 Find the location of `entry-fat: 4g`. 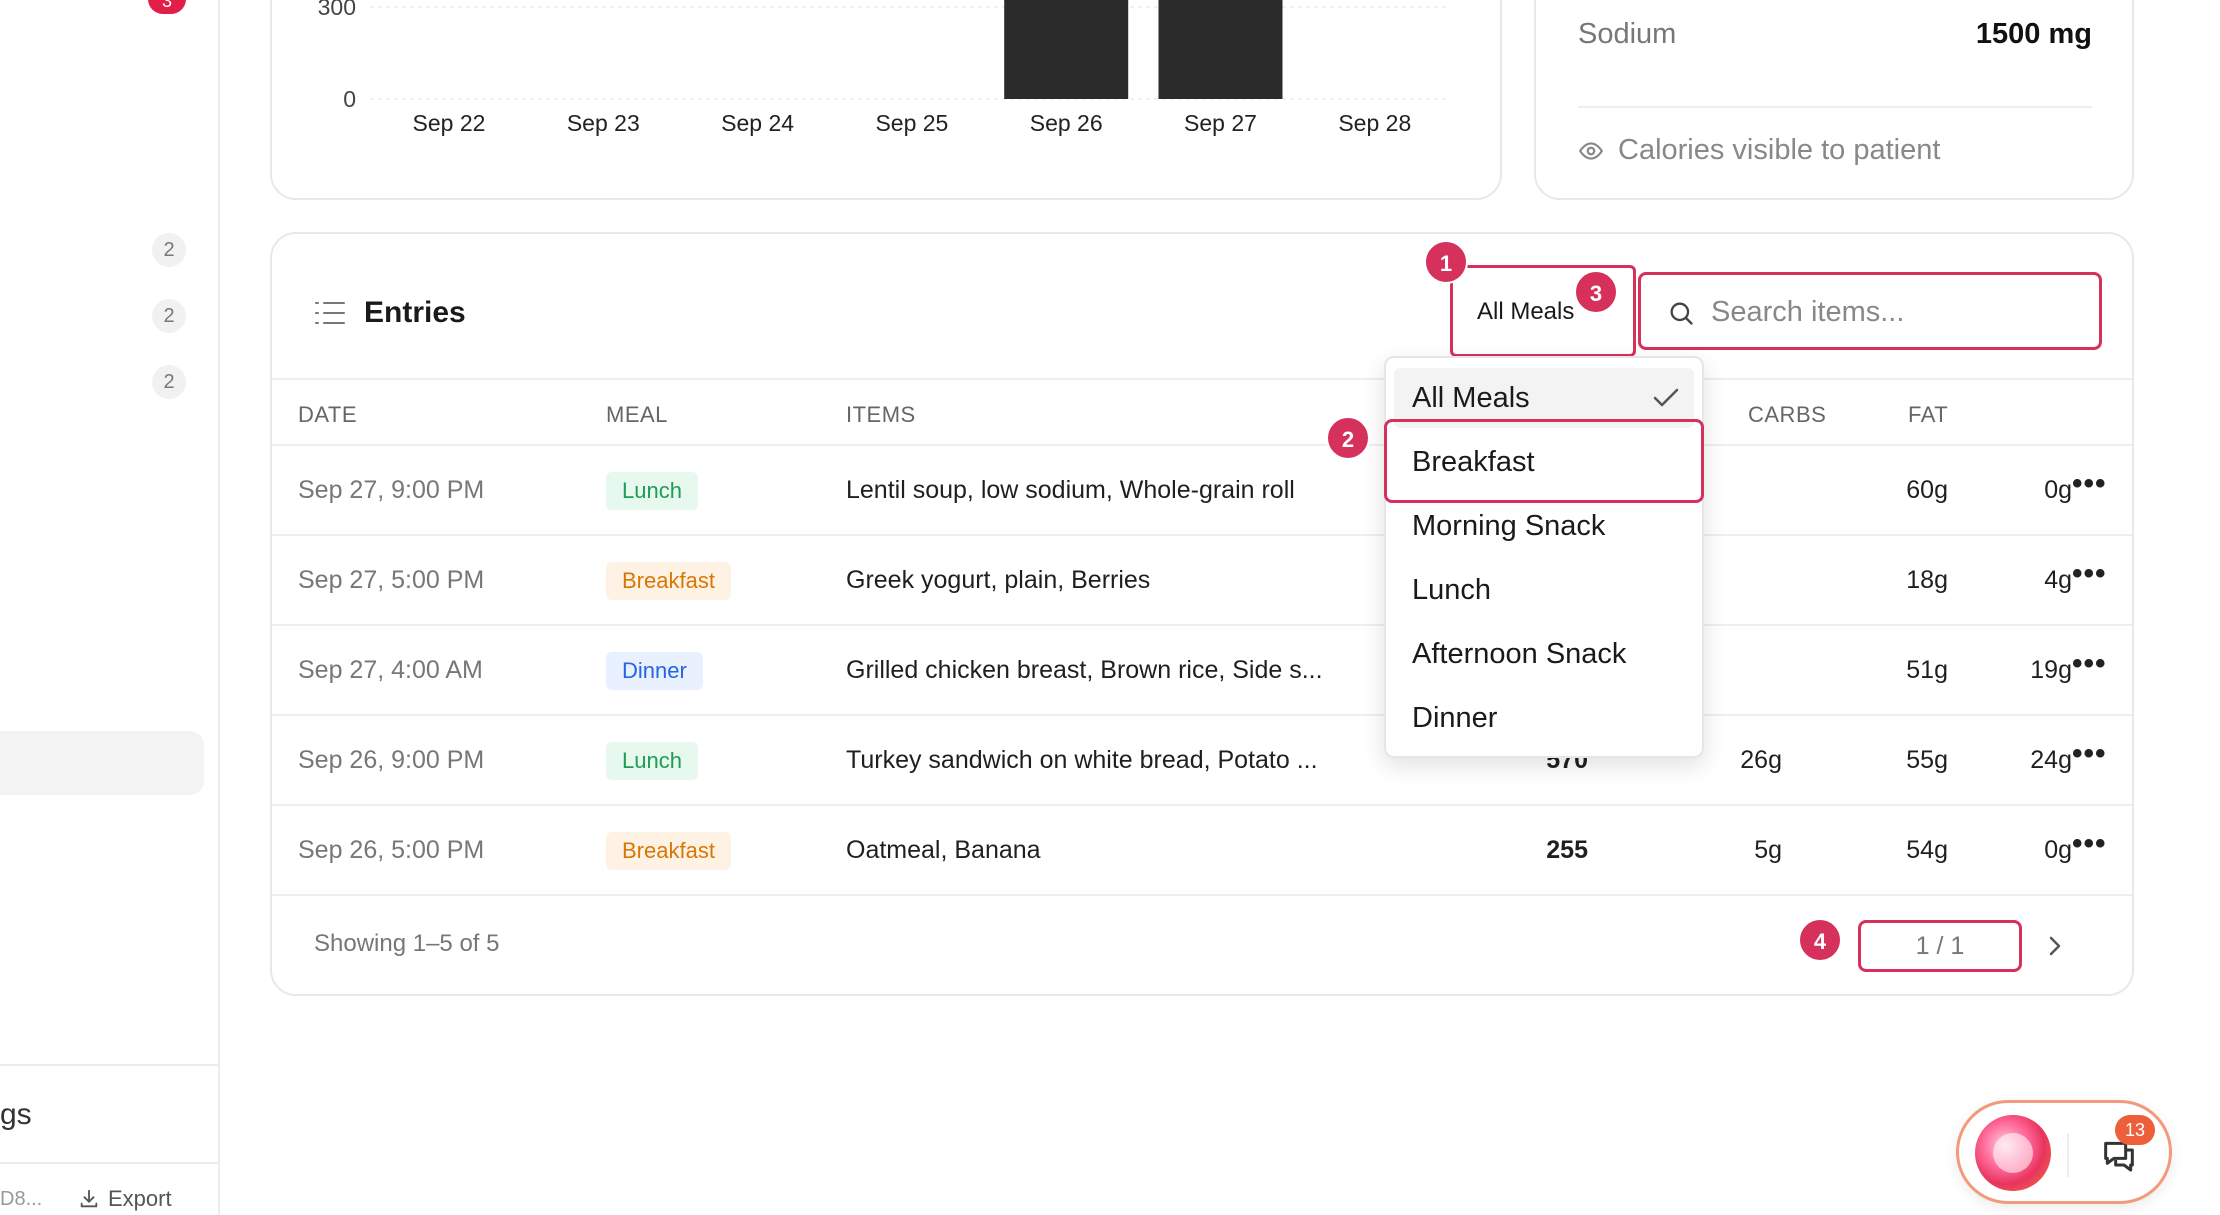

entry-fat: 4g is located at coordinates (2058, 580).